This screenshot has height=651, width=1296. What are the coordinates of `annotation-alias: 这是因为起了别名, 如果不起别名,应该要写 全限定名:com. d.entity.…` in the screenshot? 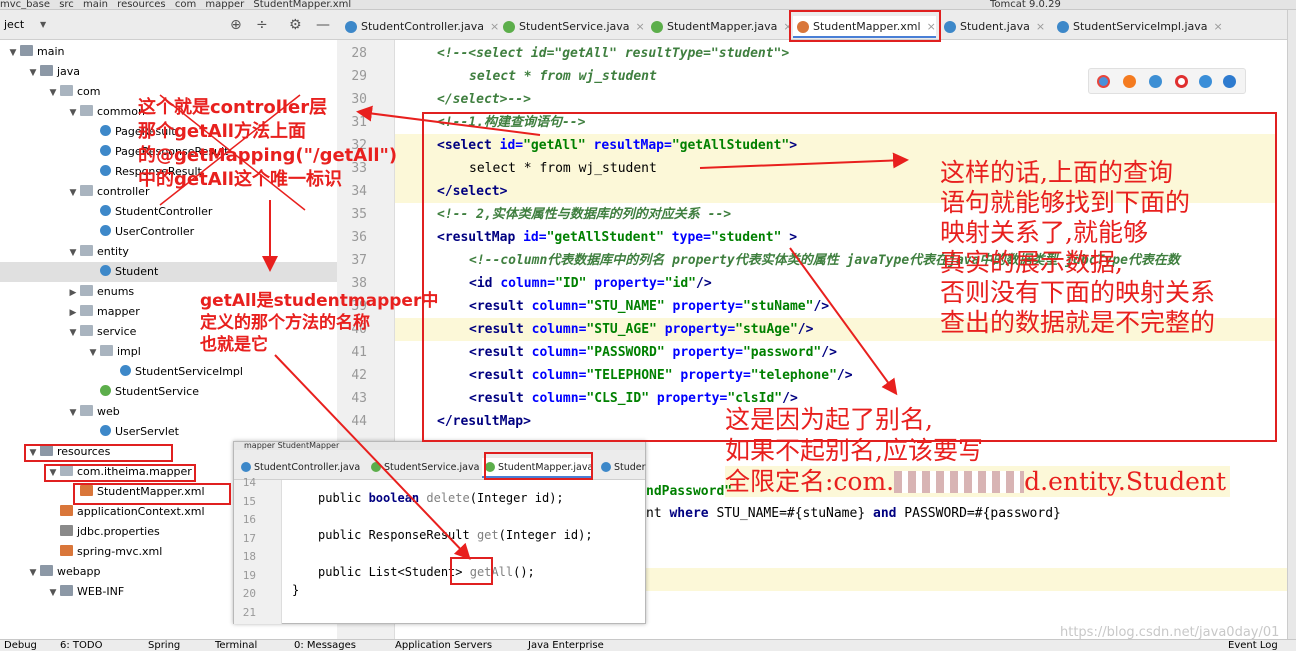 It's located at (978, 450).